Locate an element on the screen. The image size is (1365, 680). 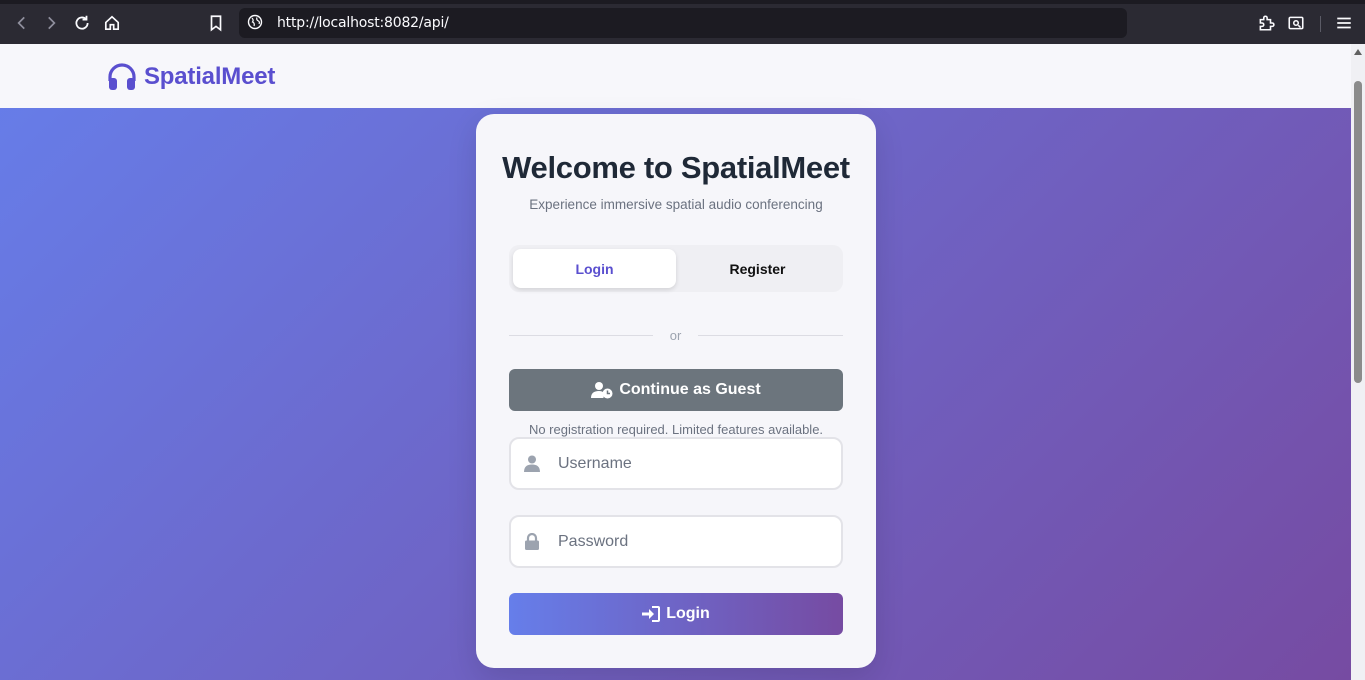
url-text: http://localhost:8082/api/ is located at coordinates (363, 23).